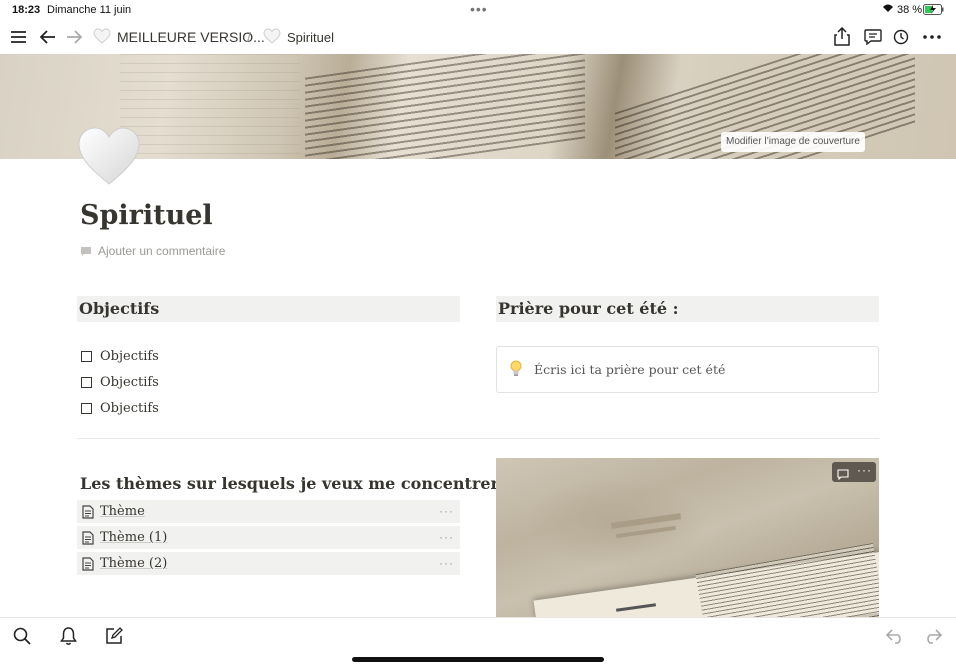 The width and height of the screenshot is (956, 669). I want to click on objectifs-todo-list: Objectifs Objectifs Objectifs, so click(120, 382).